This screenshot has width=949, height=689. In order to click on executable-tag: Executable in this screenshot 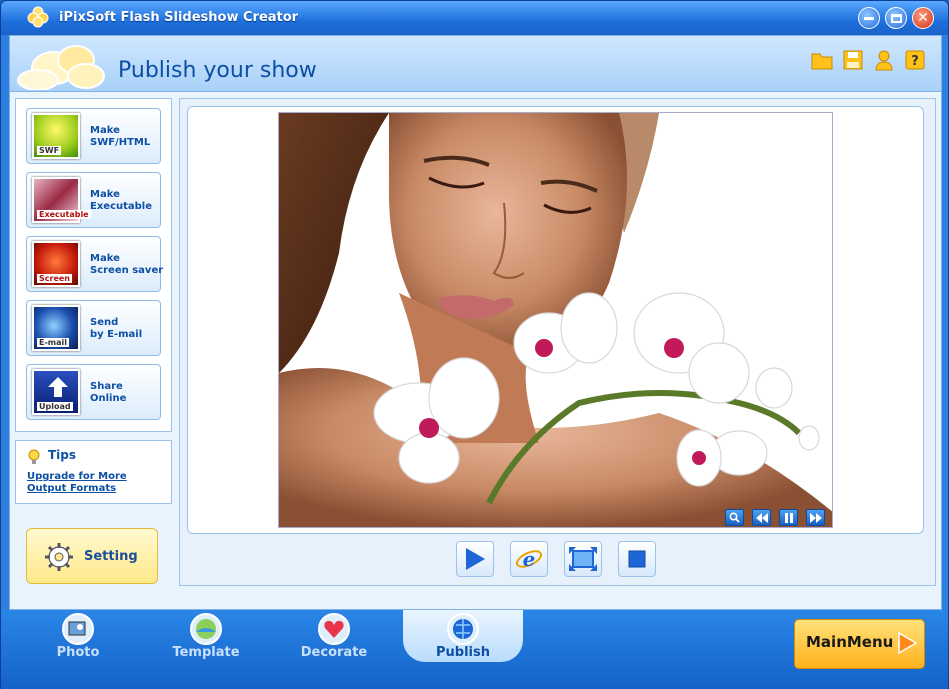, I will do `click(64, 214)`.